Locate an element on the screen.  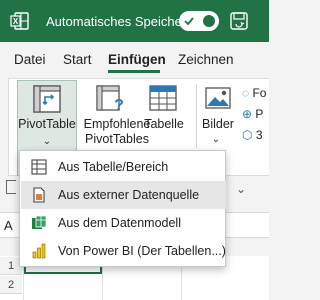
recommended-pivottables-label-2: PivotTables is located at coordinates (117, 139).